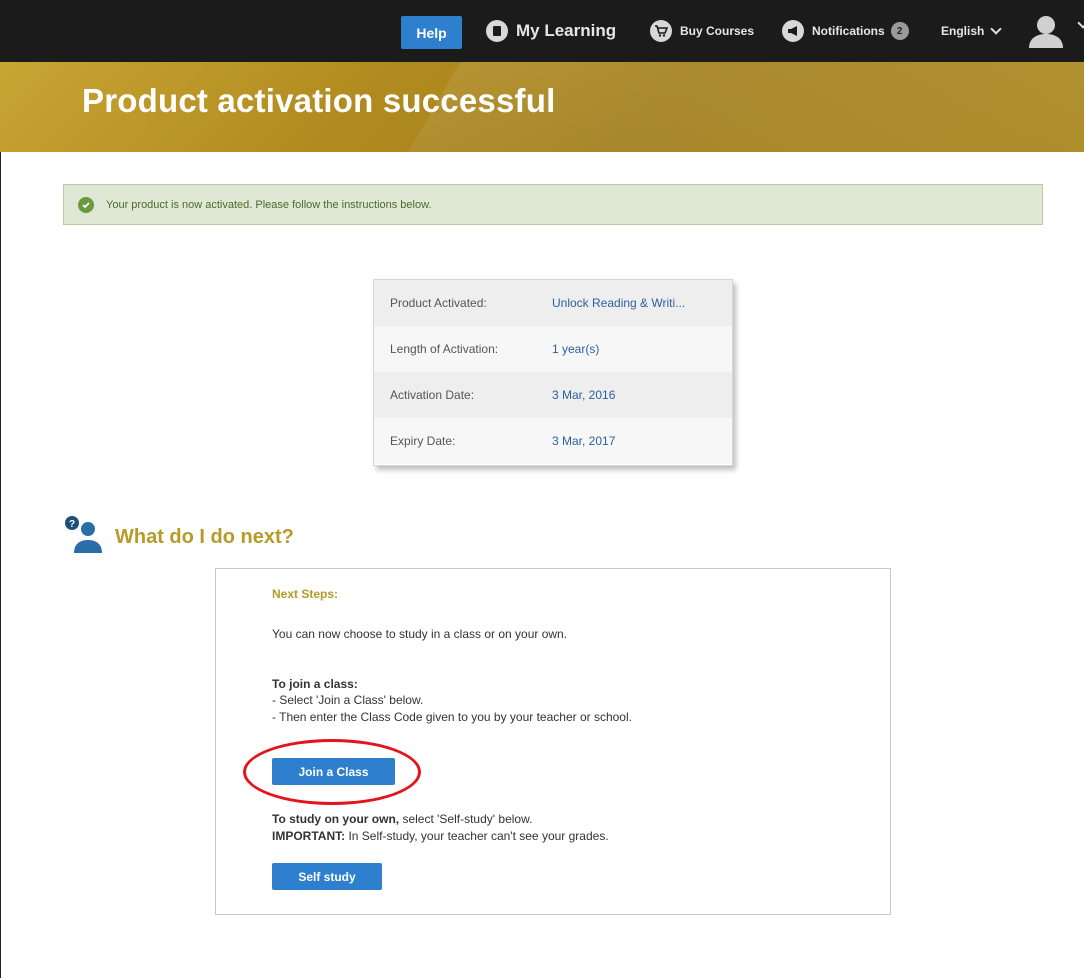  What do you see at coordinates (497, 31) in the screenshot?
I see `book-icon` at bounding box center [497, 31].